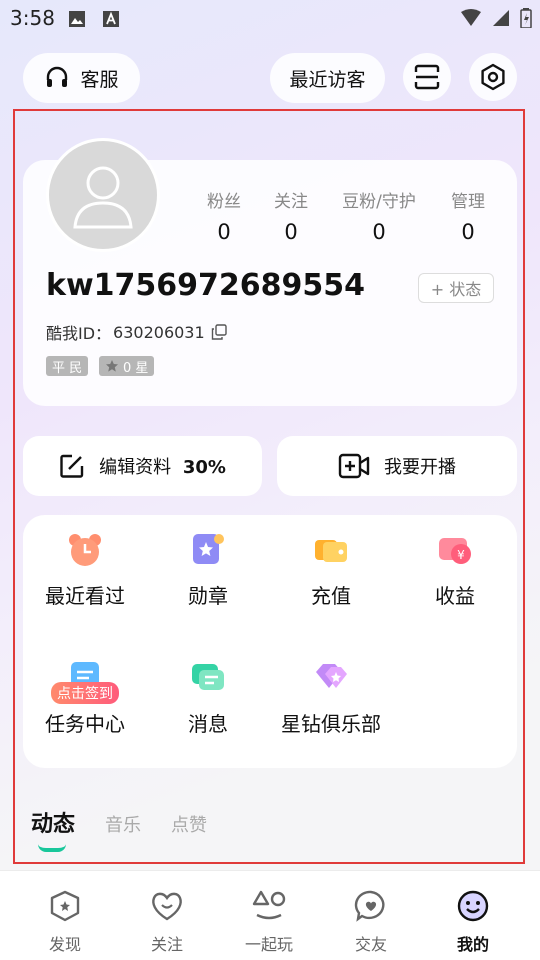  I want to click on status-bar: 3:58, so click(270, 18).